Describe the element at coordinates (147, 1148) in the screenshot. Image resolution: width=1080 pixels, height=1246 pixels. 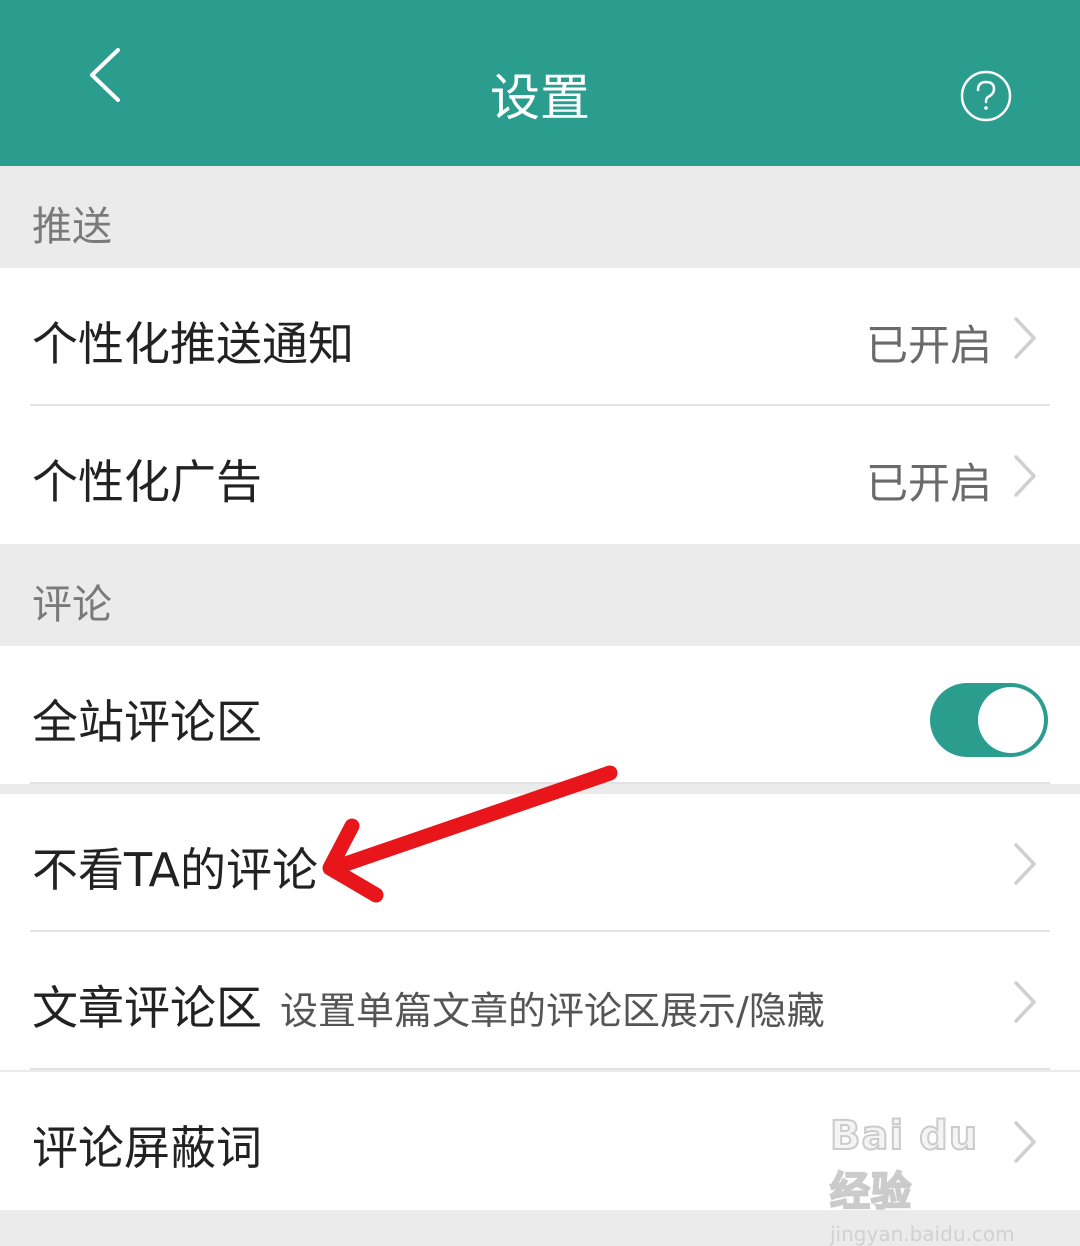
I see `setting-label: 评论屏蔽词` at that location.